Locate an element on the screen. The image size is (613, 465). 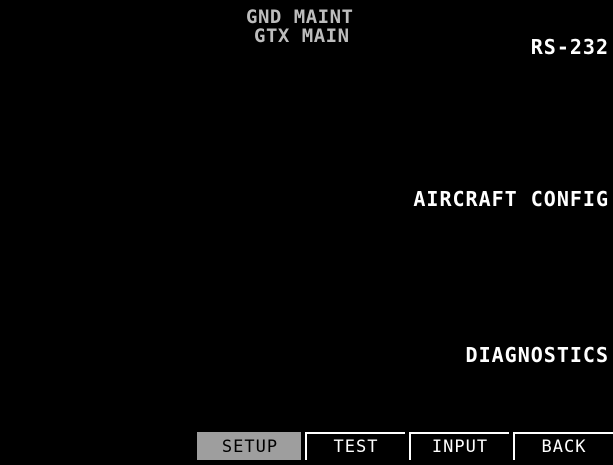
rs232-menu-option: RS-232 is located at coordinates (570, 47).